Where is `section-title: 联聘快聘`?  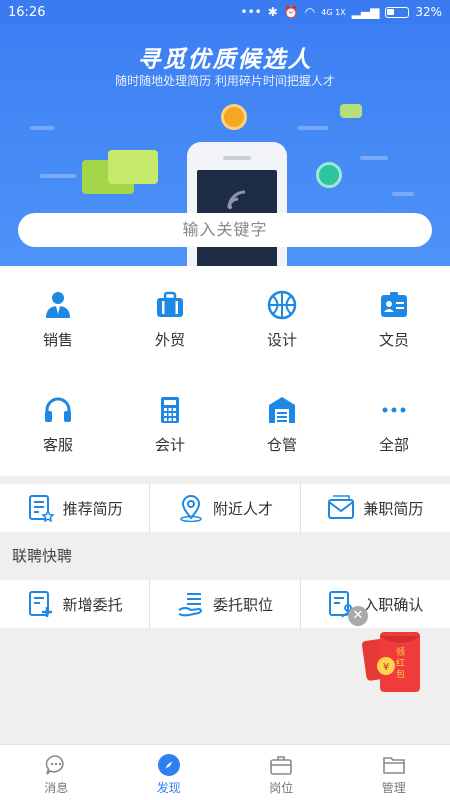 section-title: 联聘快聘 is located at coordinates (225, 556).